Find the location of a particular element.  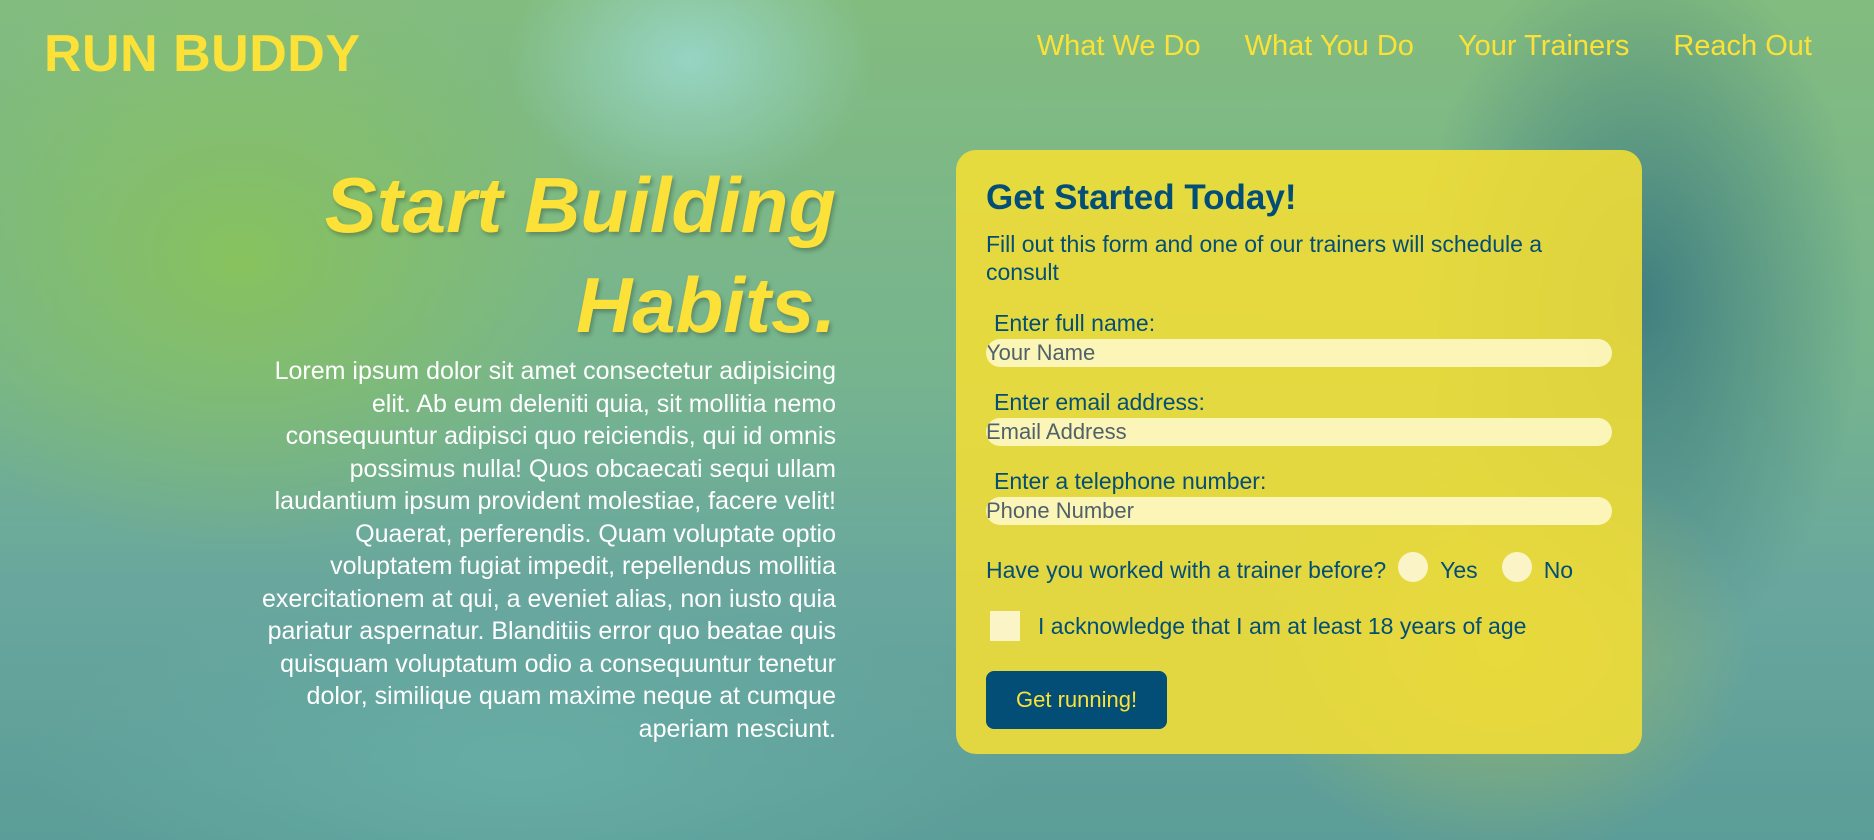

email-field-group: Enter email address: is located at coordinates (1299, 417).